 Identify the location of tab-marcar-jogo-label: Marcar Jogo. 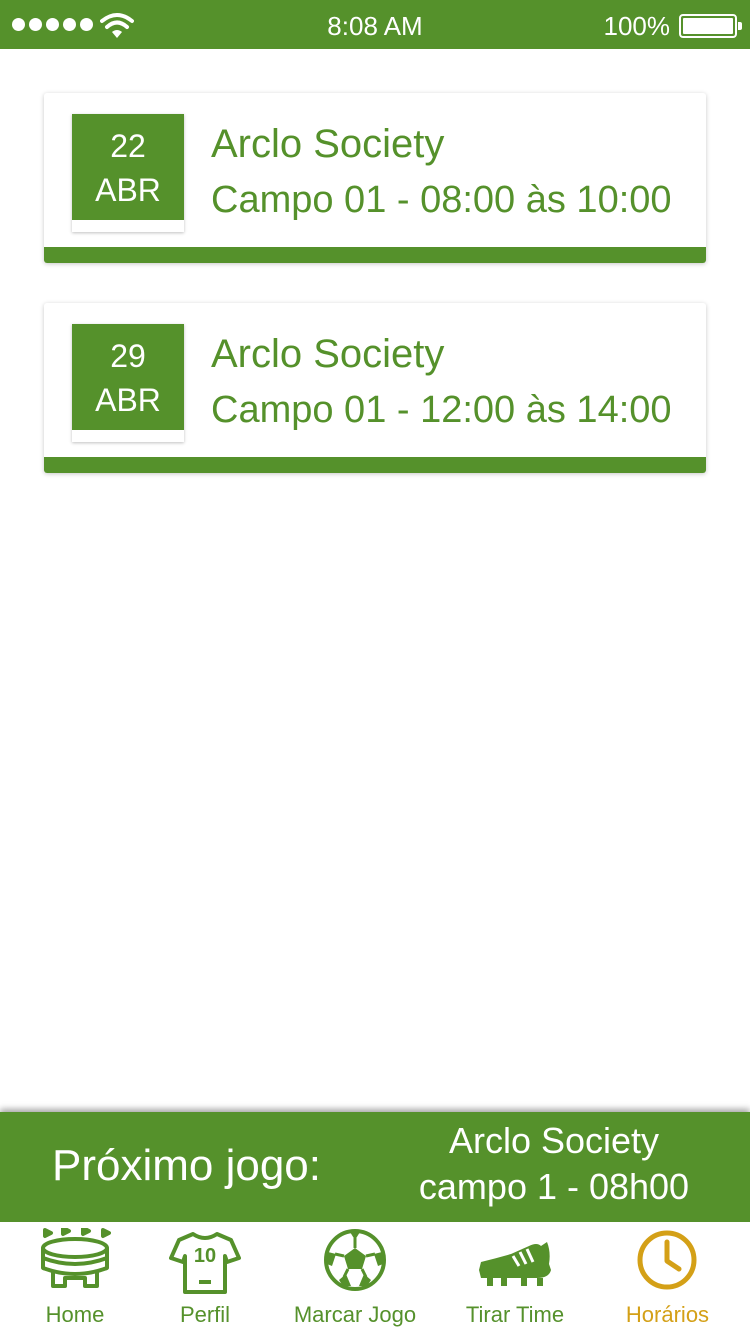
(355, 1314).